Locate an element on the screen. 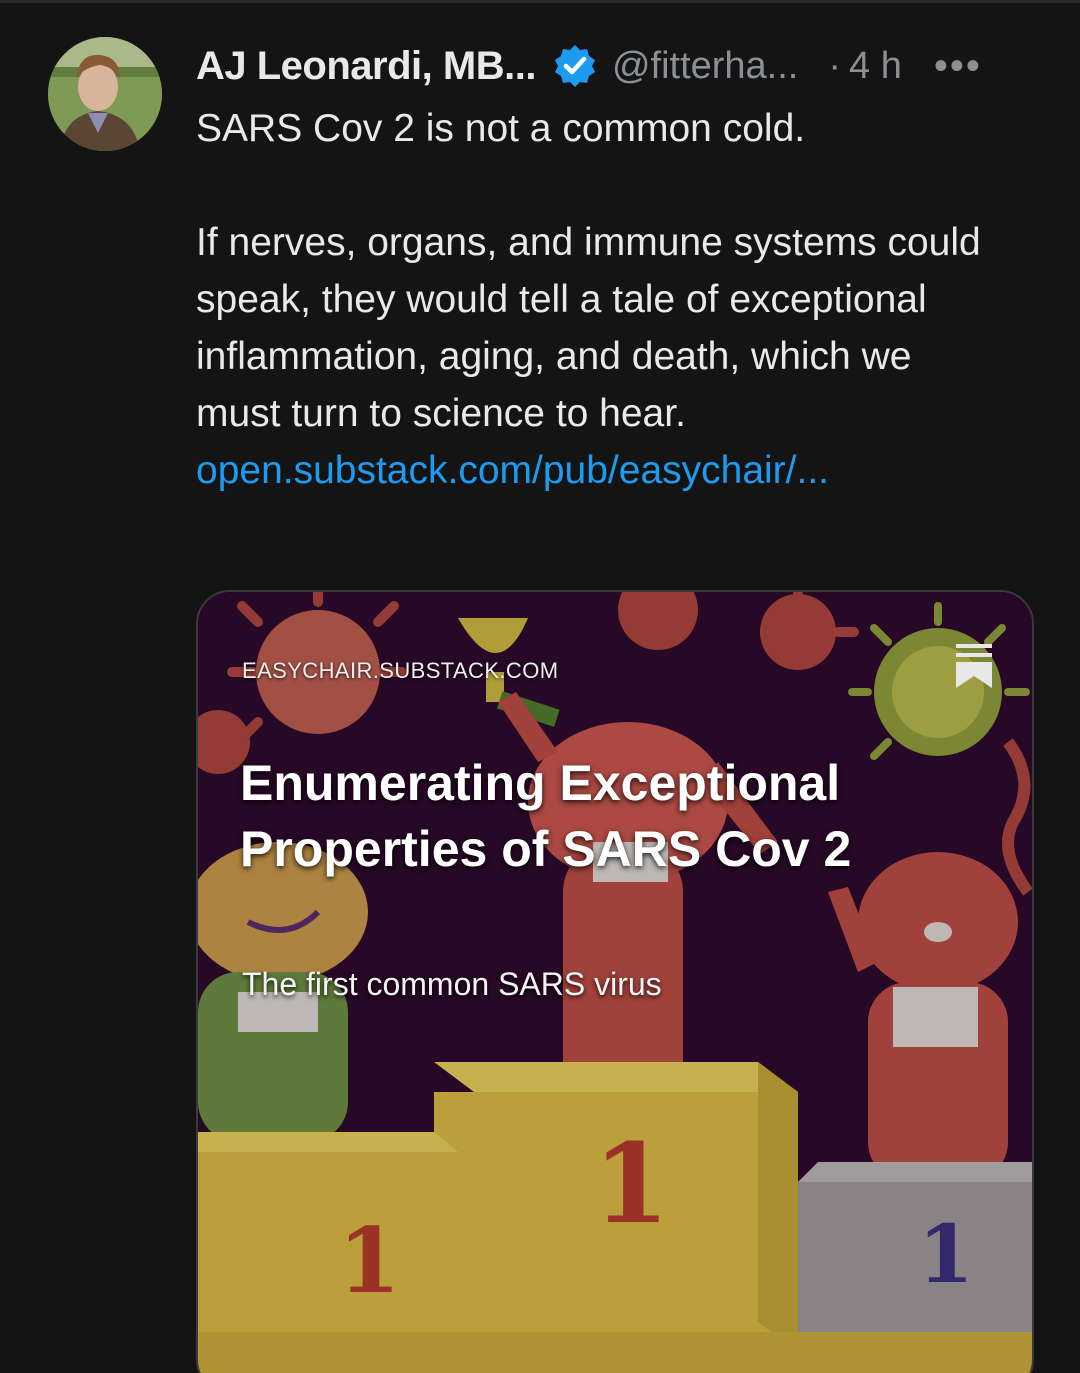 Image resolution: width=1080 pixels, height=1373 pixels. bookmark-icon is located at coordinates (974, 668).